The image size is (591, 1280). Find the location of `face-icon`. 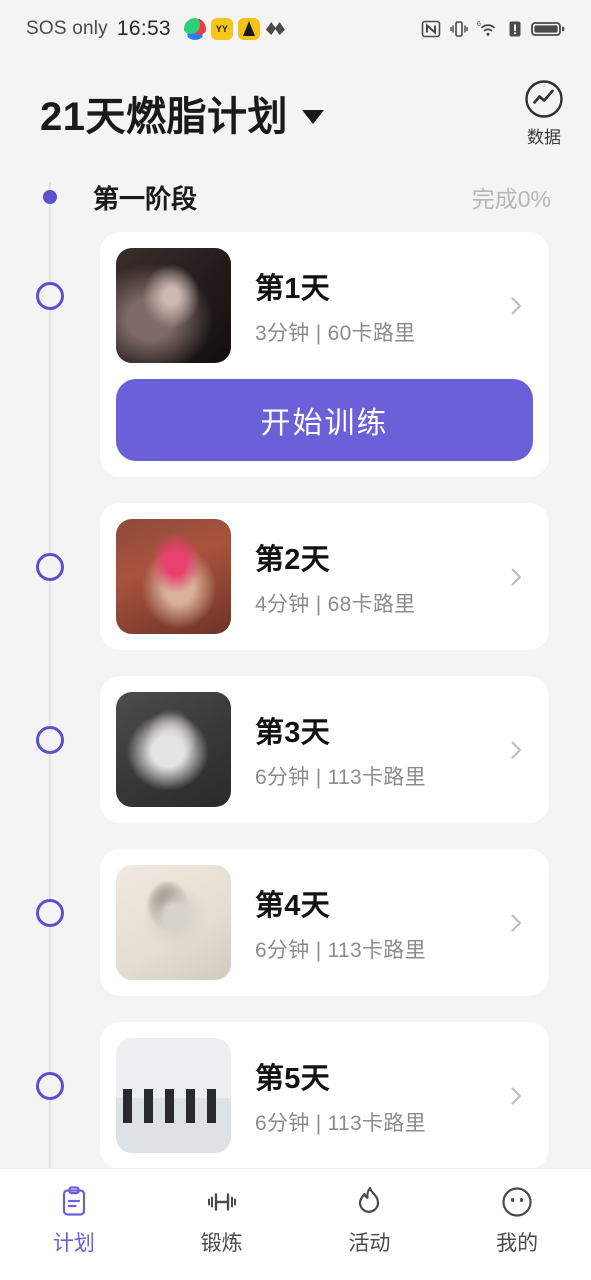

face-icon is located at coordinates (517, 1202).